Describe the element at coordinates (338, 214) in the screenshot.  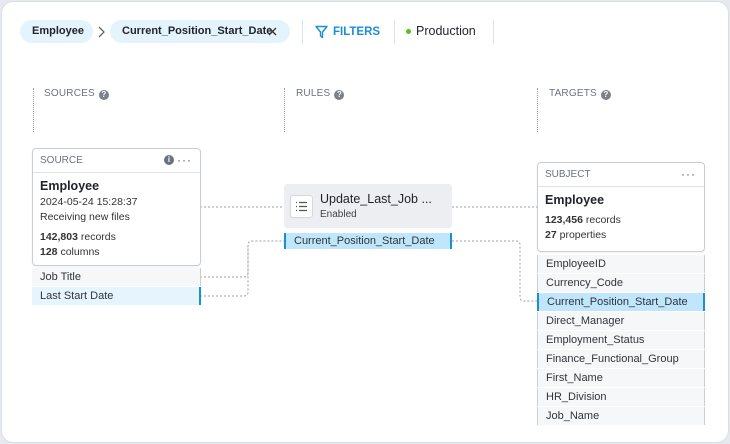
I see `rule-status: Enabled` at that location.